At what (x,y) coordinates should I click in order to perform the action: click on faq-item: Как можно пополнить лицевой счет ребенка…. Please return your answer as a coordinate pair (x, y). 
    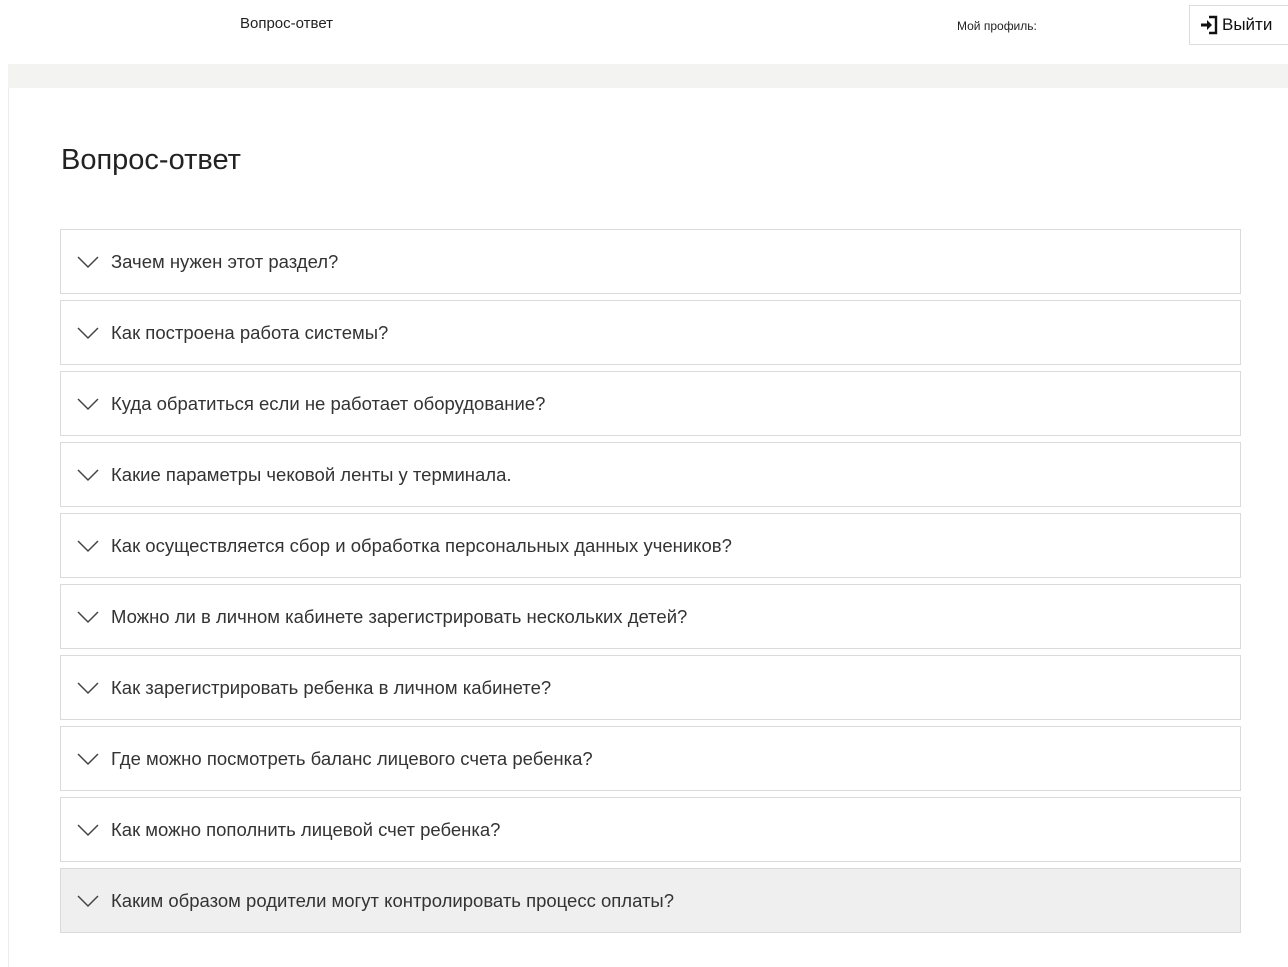
    Looking at the image, I should click on (650, 829).